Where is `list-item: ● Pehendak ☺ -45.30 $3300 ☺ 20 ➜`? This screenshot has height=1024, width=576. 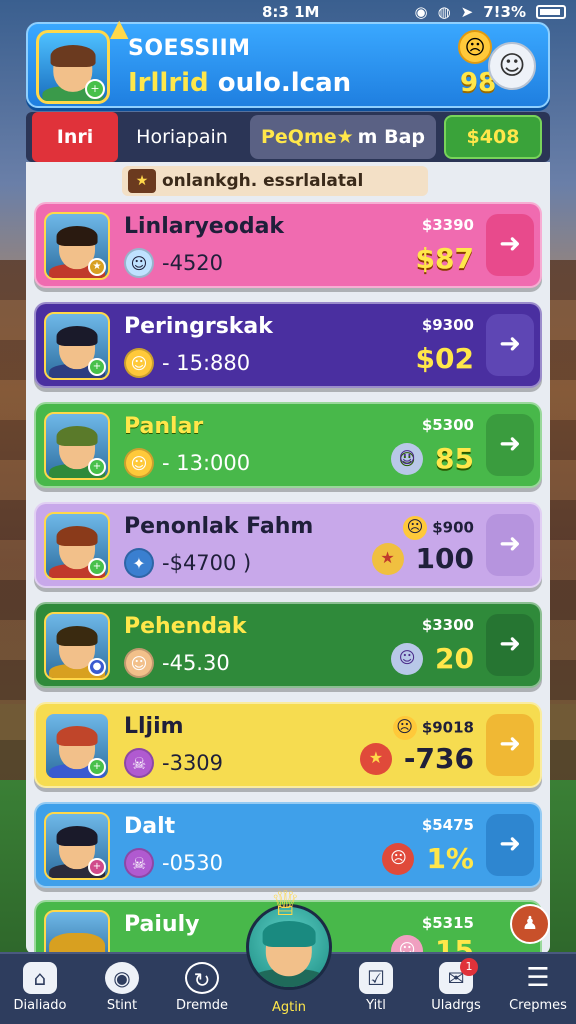
list-item: ● Pehendak ☺ -45.30 $3300 ☺ 20 ➜ is located at coordinates (288, 645).